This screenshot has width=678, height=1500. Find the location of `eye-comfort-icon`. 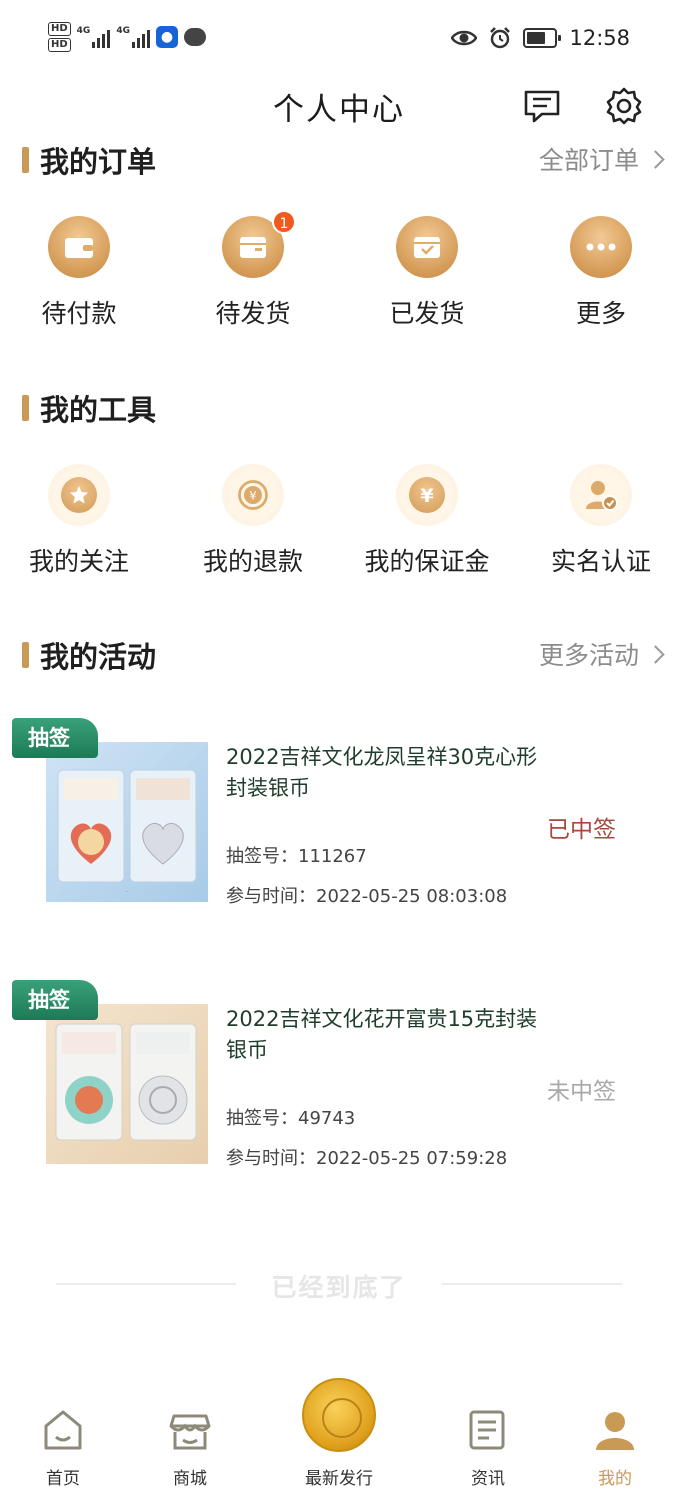

eye-comfort-icon is located at coordinates (464, 38).